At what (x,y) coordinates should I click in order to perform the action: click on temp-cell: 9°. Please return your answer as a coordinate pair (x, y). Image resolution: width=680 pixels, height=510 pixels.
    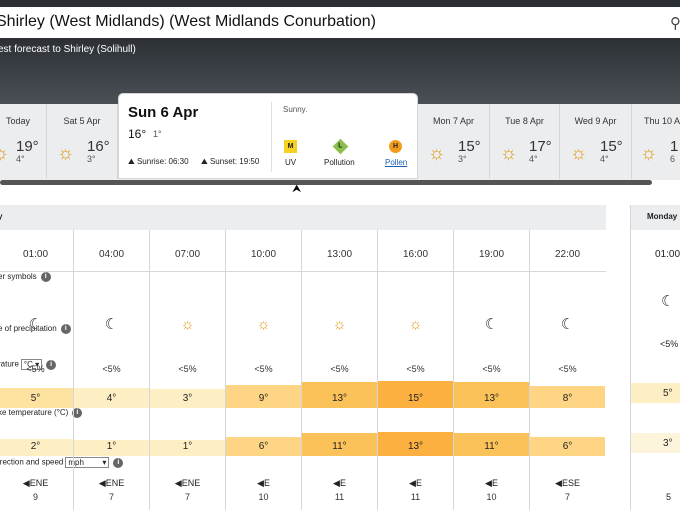
    Looking at the image, I should click on (263, 396).